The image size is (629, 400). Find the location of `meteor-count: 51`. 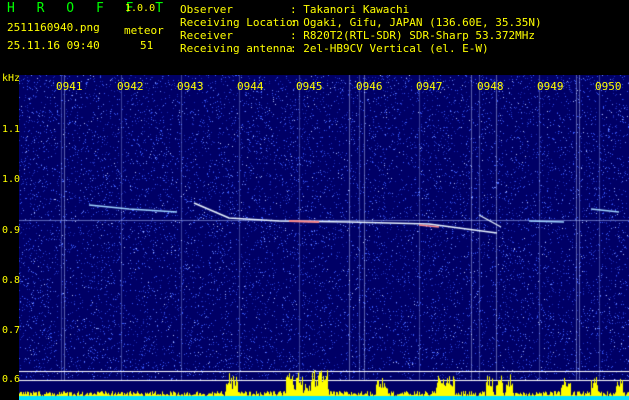

meteor-count: 51 is located at coordinates (147, 45).